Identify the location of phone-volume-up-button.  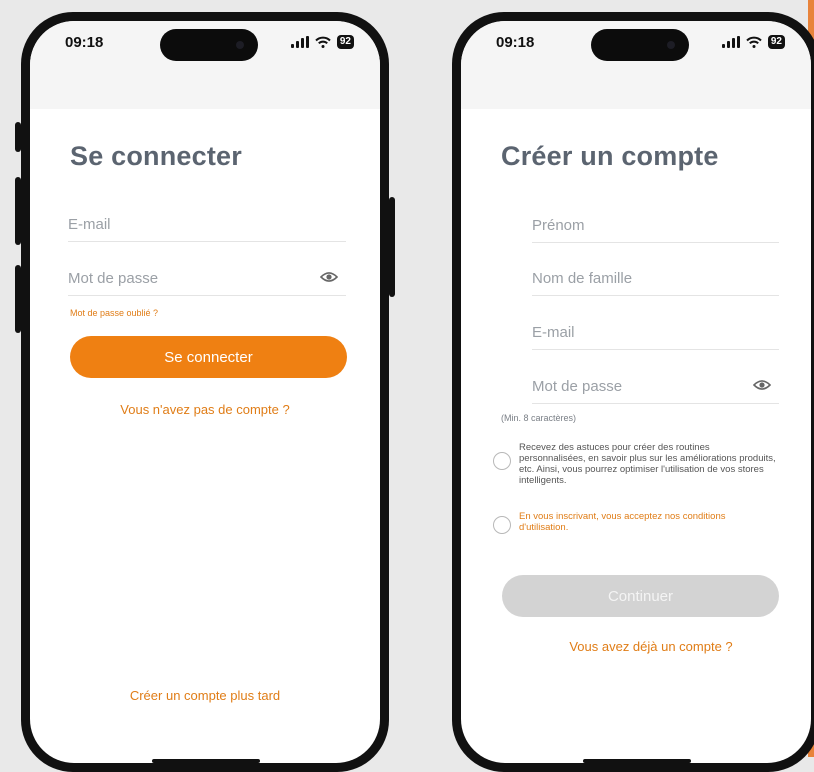
(18, 211).